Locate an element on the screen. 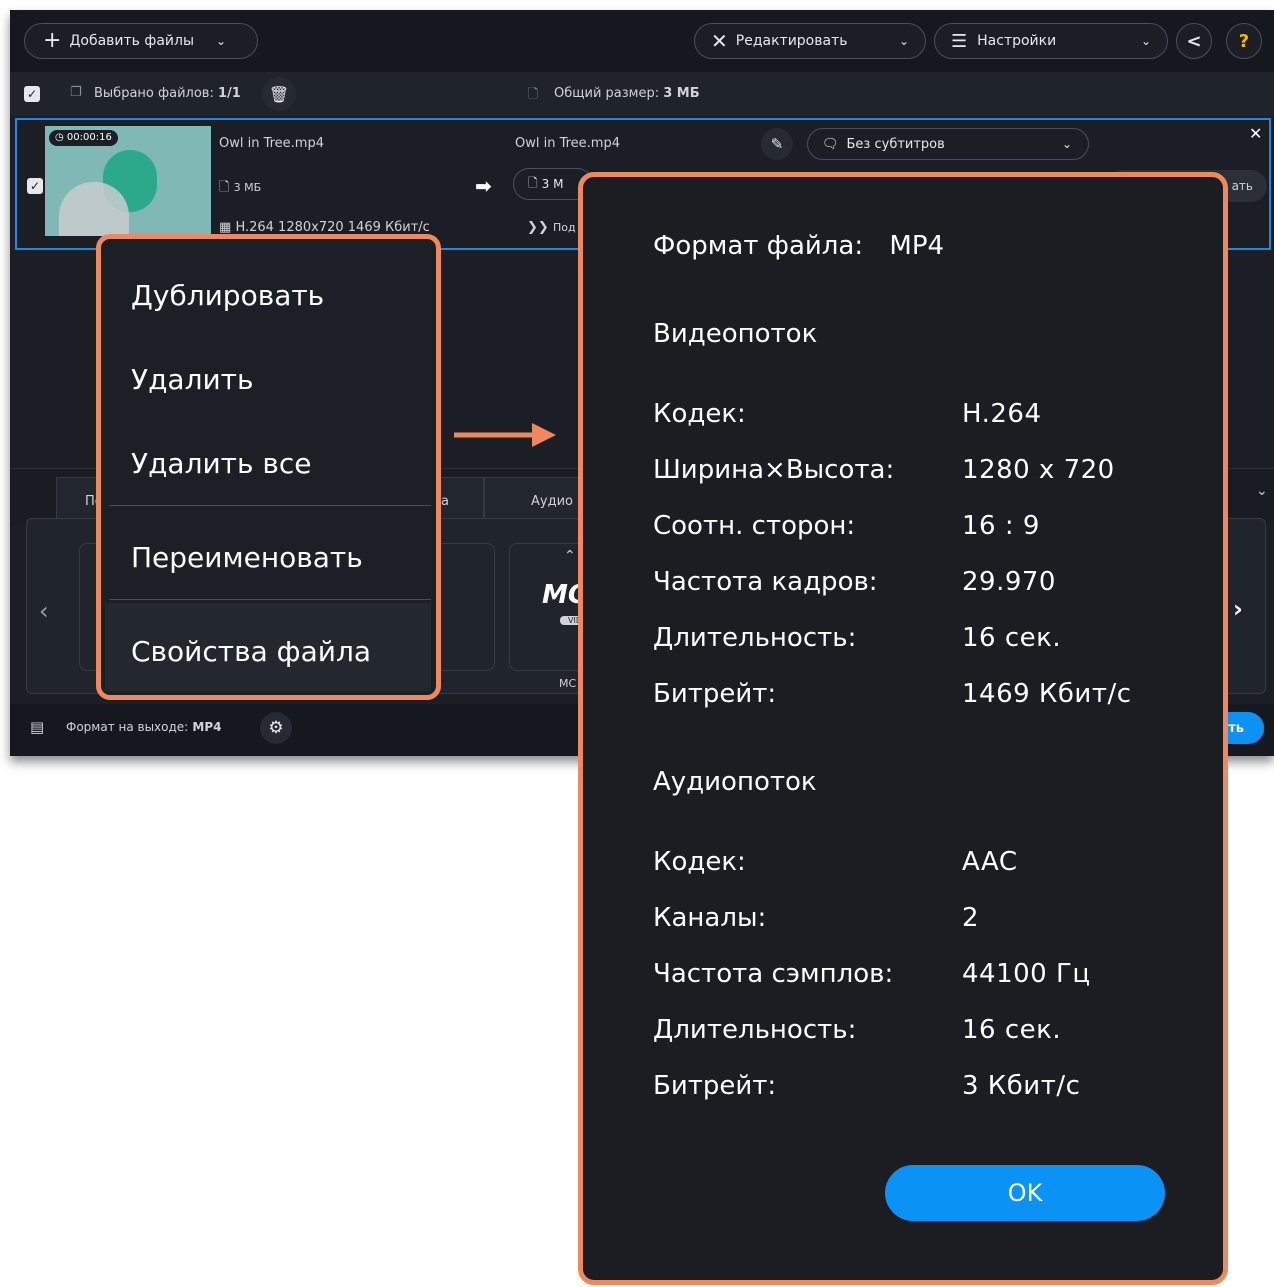  format-label: Формат файла: is located at coordinates (758, 246).